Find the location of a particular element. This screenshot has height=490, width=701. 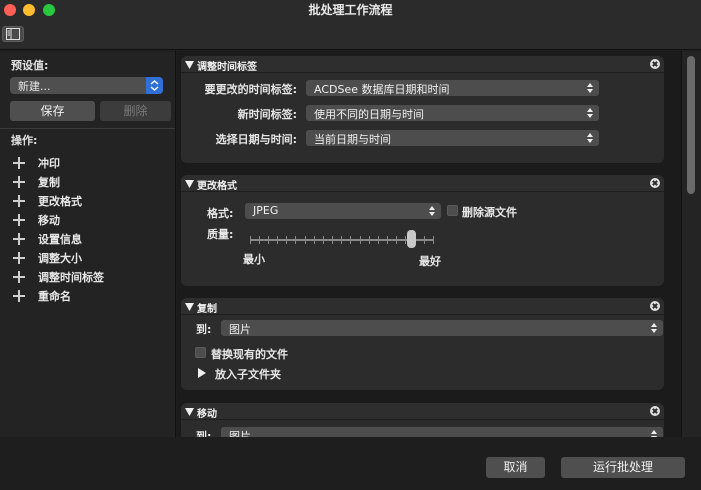

panel-header: 调整时间标签 is located at coordinates (422, 64).